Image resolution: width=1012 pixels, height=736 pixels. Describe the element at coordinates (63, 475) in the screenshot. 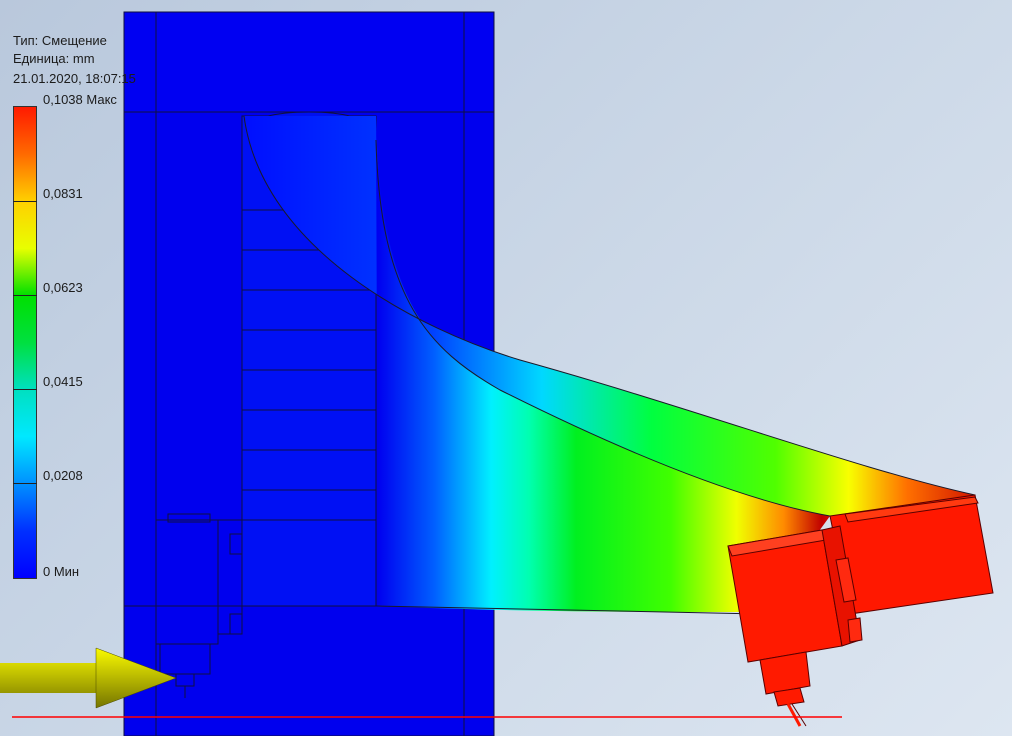

I see `legend-label-5: 0,0208` at that location.